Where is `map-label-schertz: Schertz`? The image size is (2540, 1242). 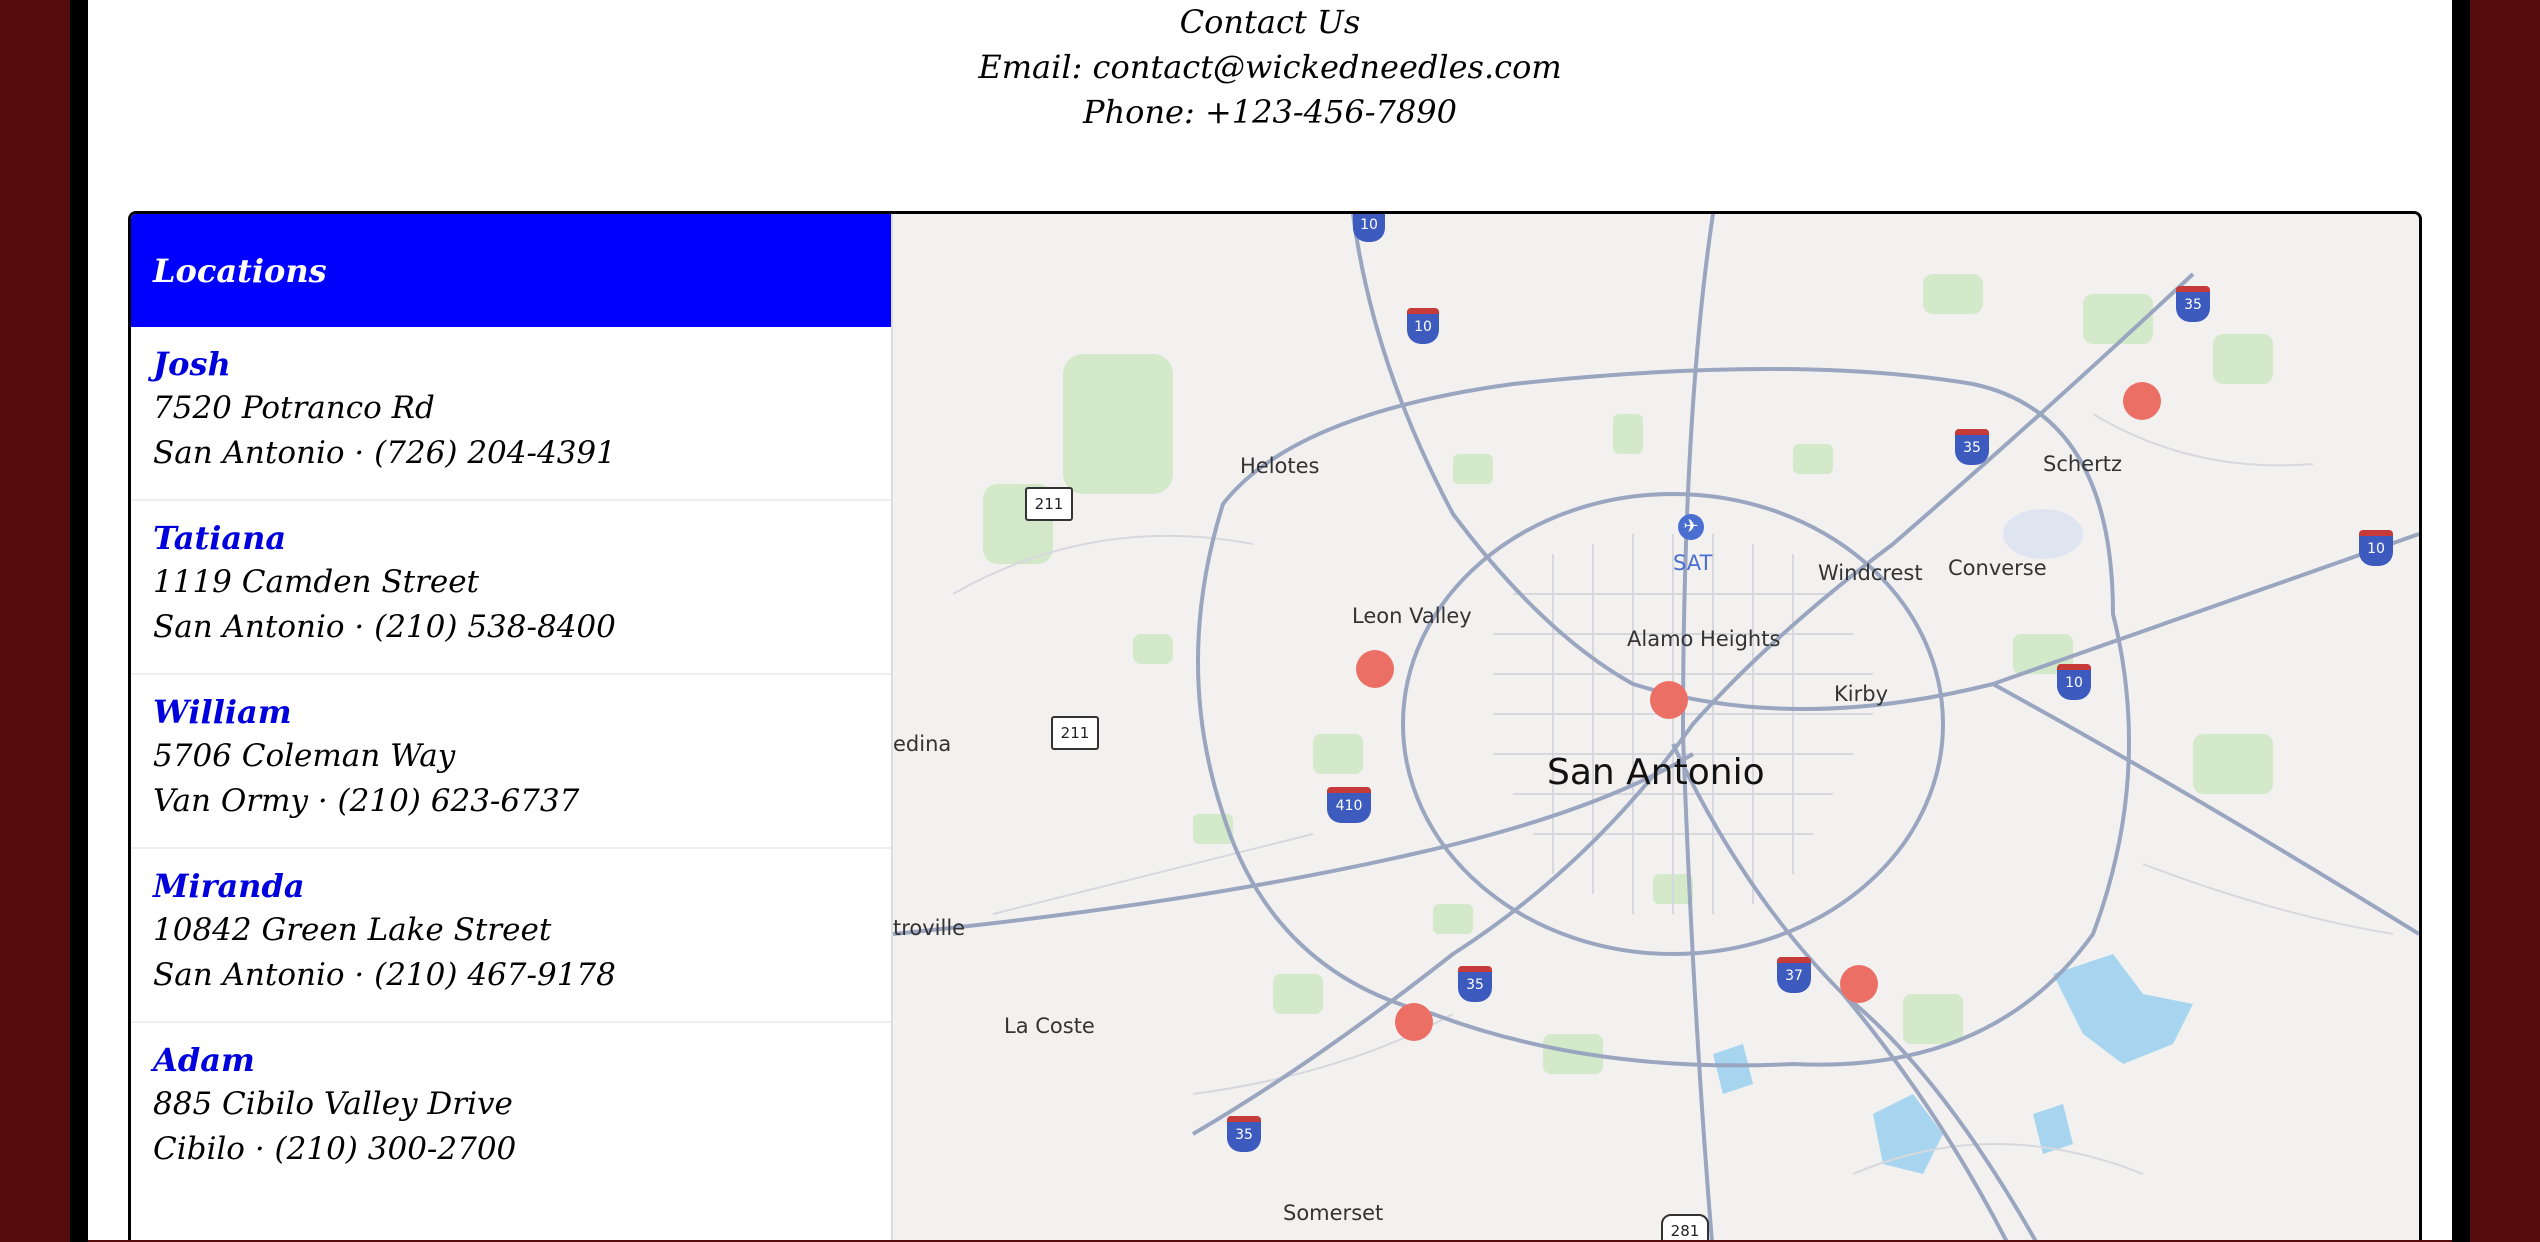 map-label-schertz: Schertz is located at coordinates (2082, 464).